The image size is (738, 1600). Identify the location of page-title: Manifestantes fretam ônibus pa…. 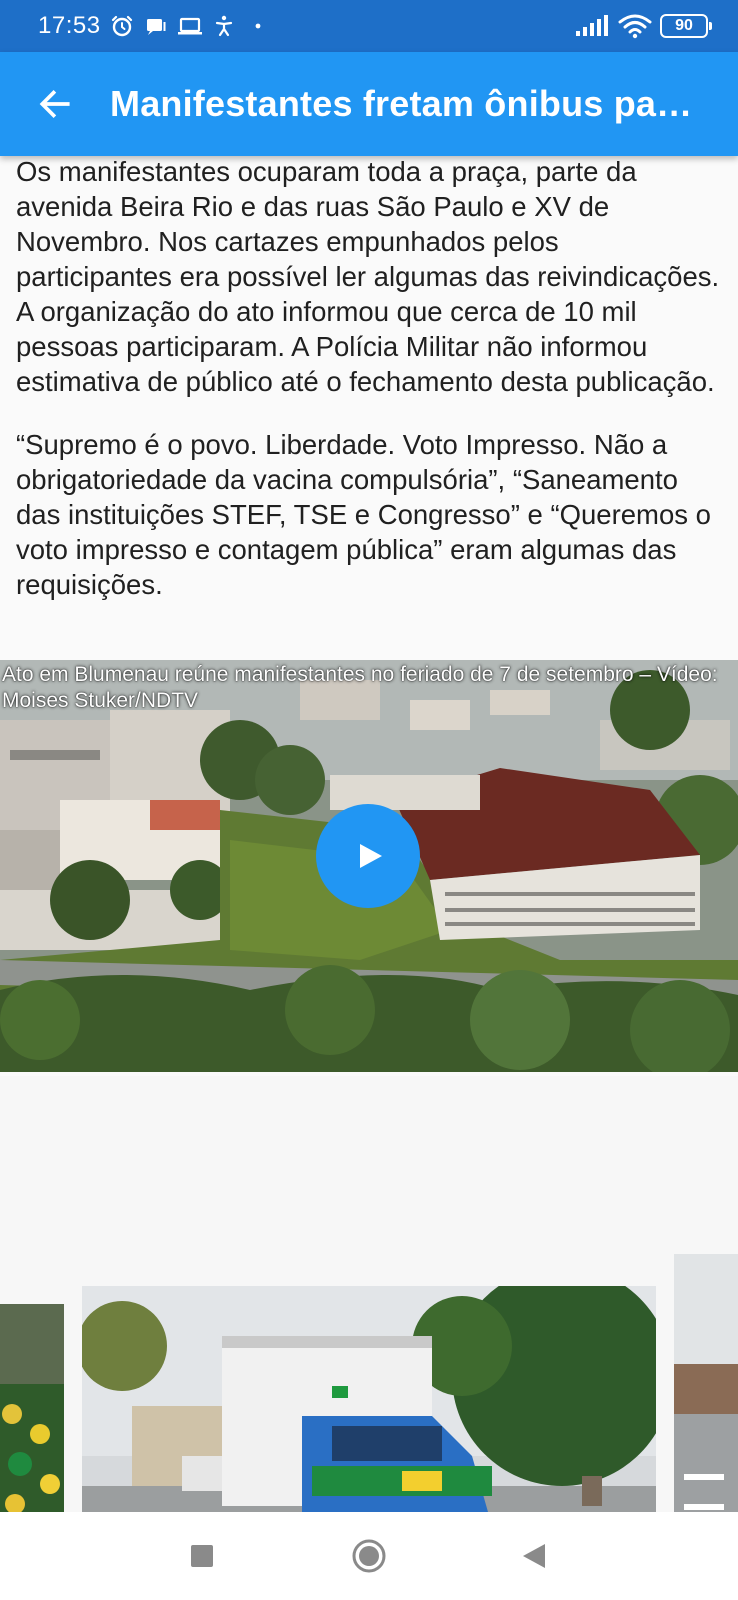
(401, 103).